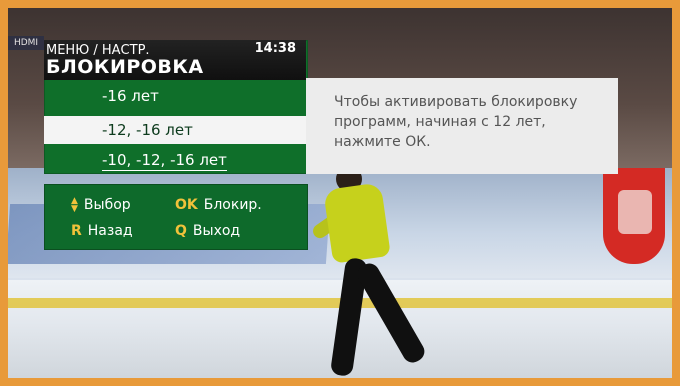 The width and height of the screenshot is (680, 386). Describe the element at coordinates (181, 231) in the screenshot. I see `quit-key-glyph: Q` at that location.